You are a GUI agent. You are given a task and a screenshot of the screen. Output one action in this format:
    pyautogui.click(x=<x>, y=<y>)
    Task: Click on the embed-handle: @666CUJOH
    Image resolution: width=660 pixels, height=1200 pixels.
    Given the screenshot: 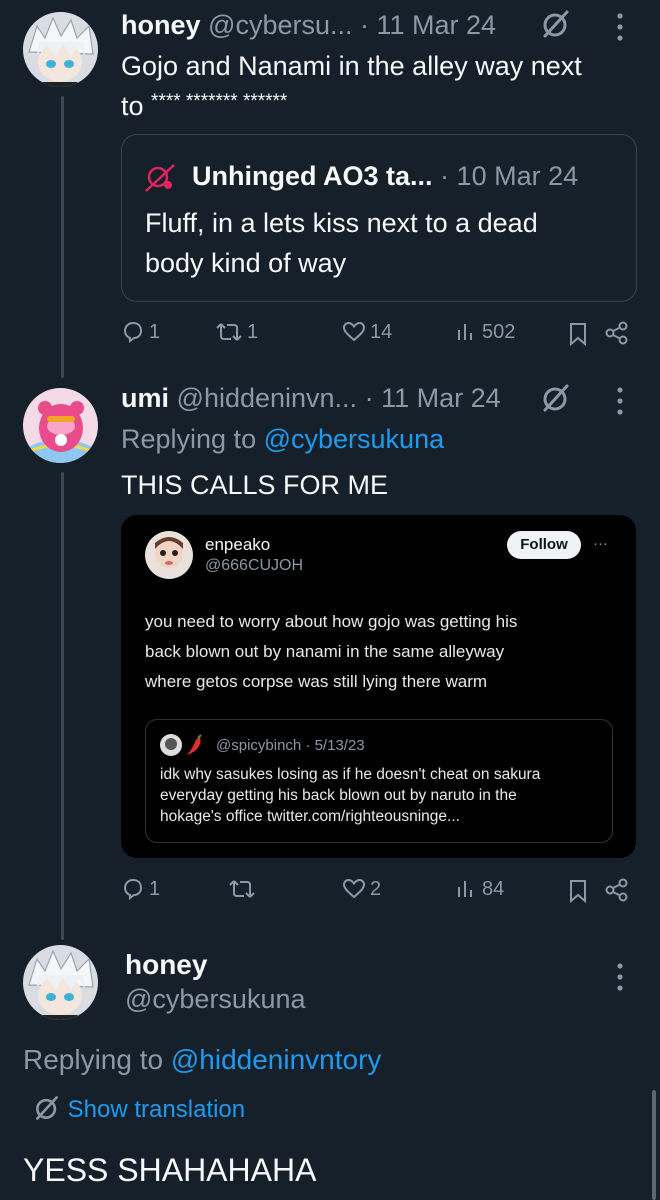 What is the action you would take?
    pyautogui.click(x=254, y=565)
    